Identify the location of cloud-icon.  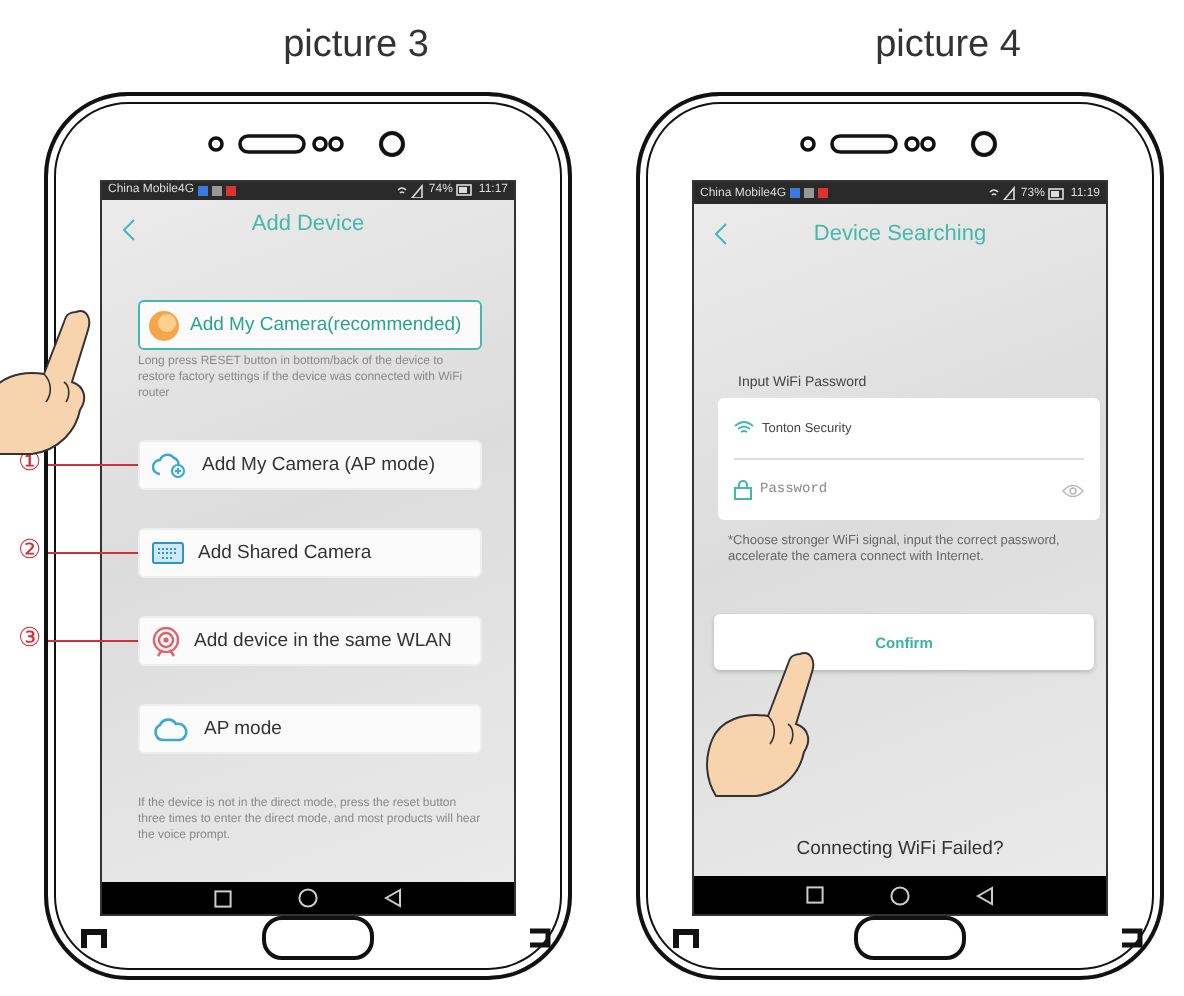
(171, 729).